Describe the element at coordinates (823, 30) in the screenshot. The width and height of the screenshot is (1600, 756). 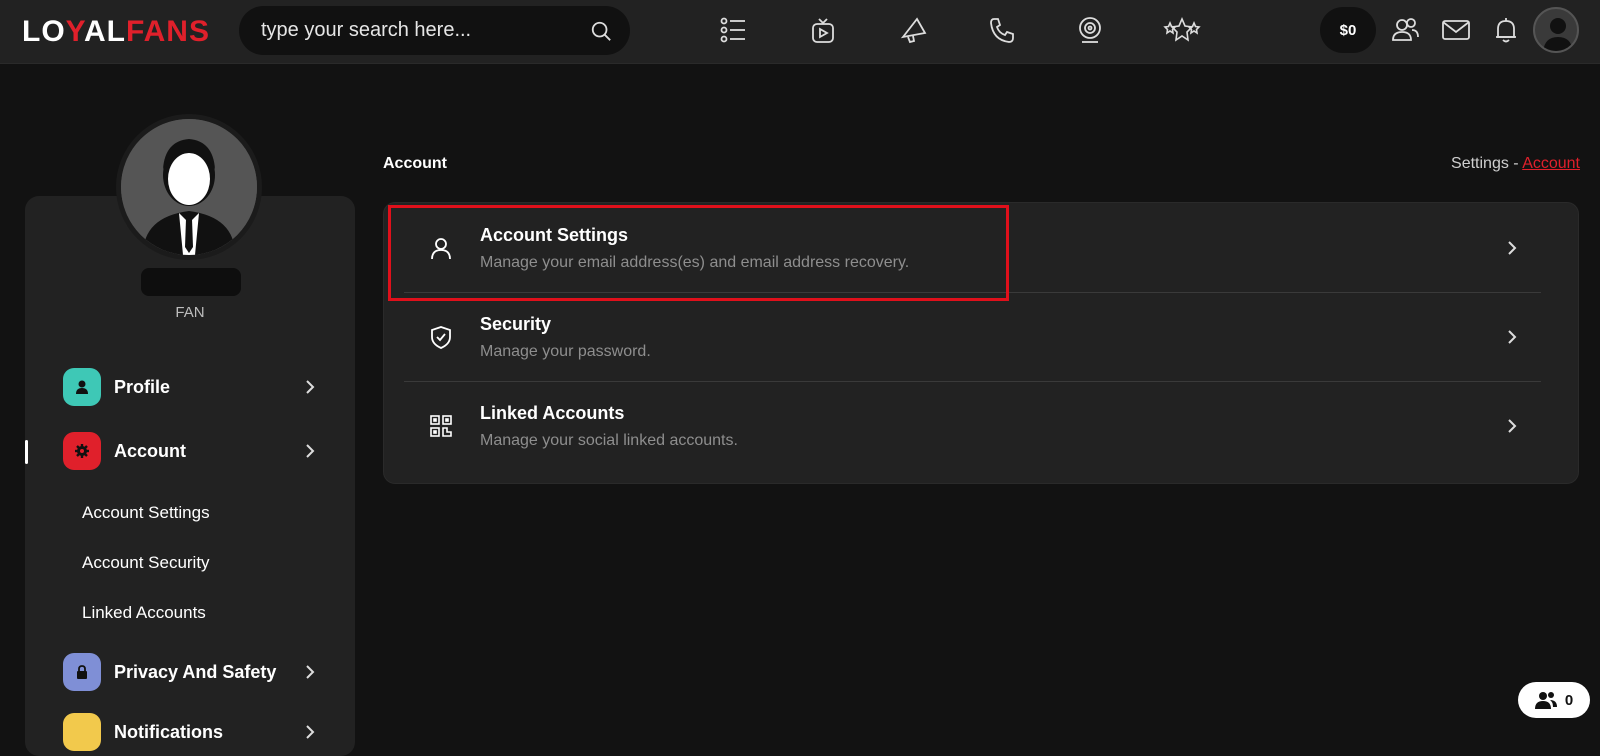
I see `video-icon` at that location.